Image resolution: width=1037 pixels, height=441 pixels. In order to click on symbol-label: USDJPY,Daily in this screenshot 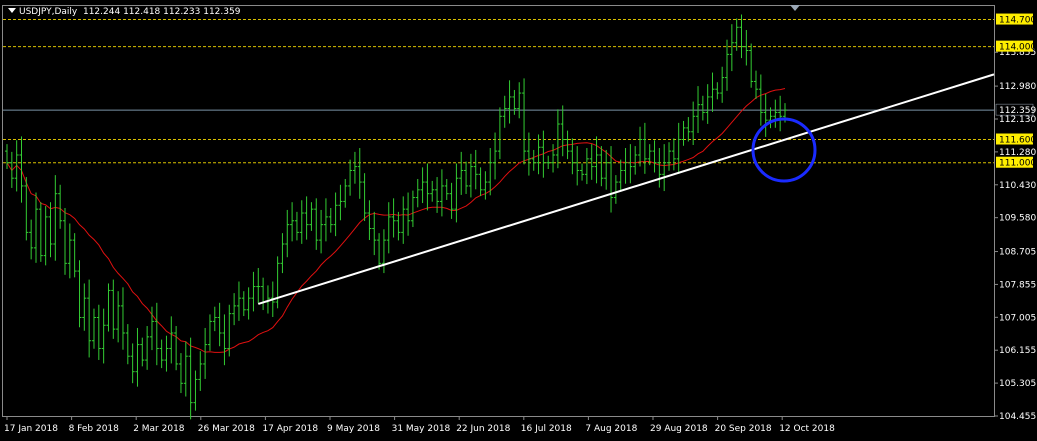, I will do `click(48, 12)`.